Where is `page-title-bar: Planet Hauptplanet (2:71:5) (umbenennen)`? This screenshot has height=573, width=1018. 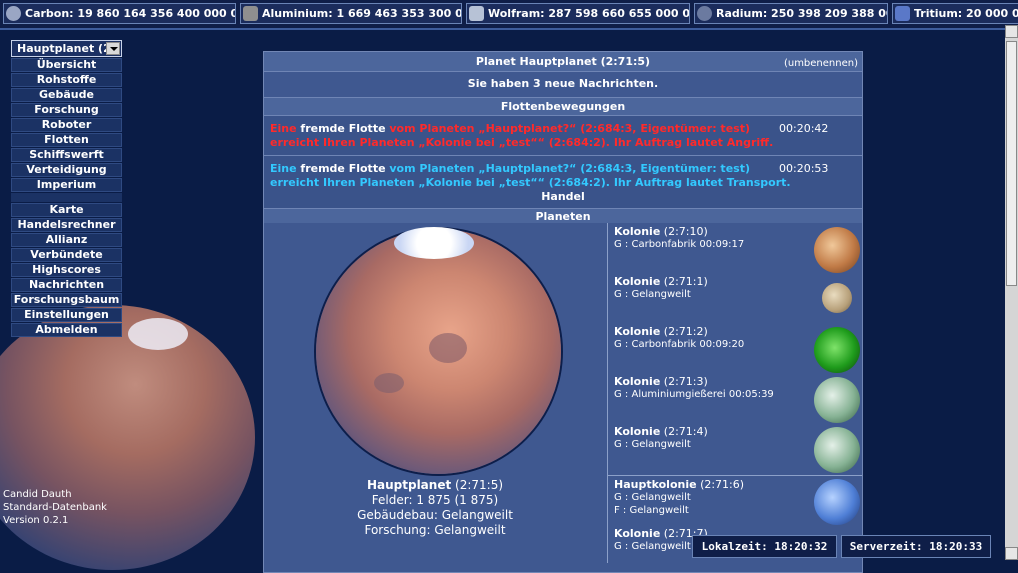
page-title-bar: Planet Hauptplanet (2:71:5) (umbenennen) is located at coordinates (563, 62).